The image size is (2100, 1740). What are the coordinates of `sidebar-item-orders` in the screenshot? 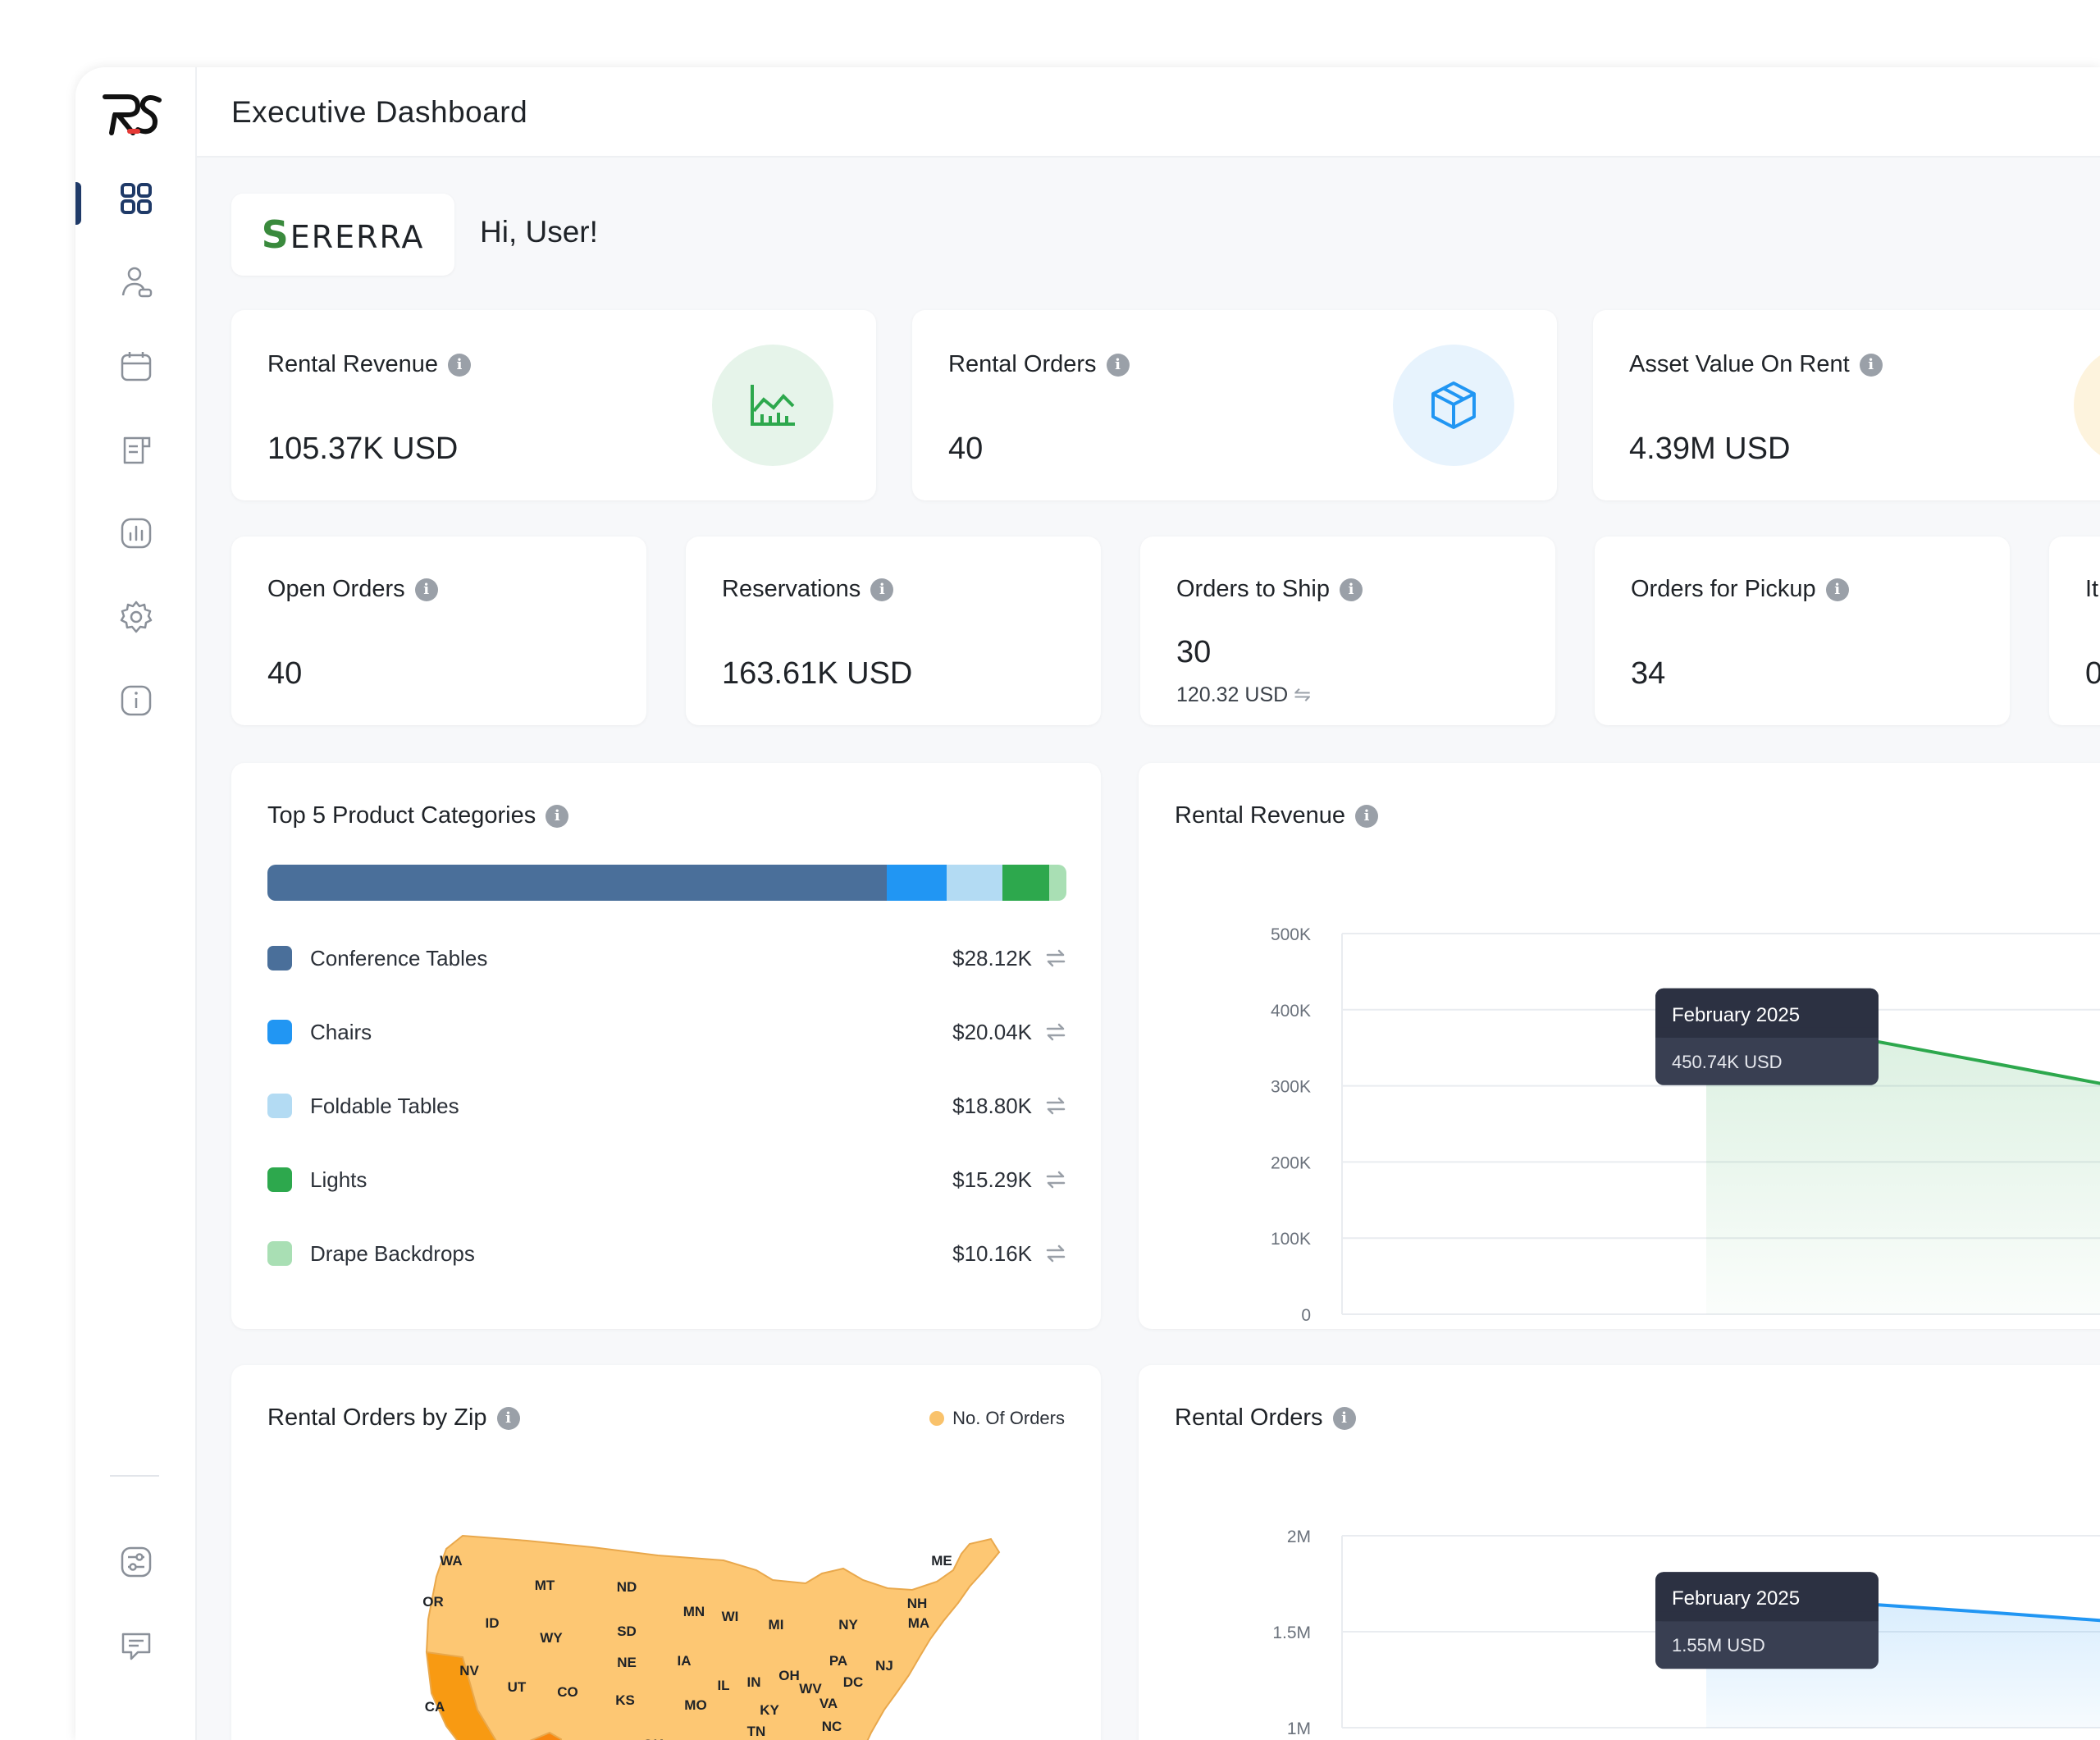 It's located at (136, 450).